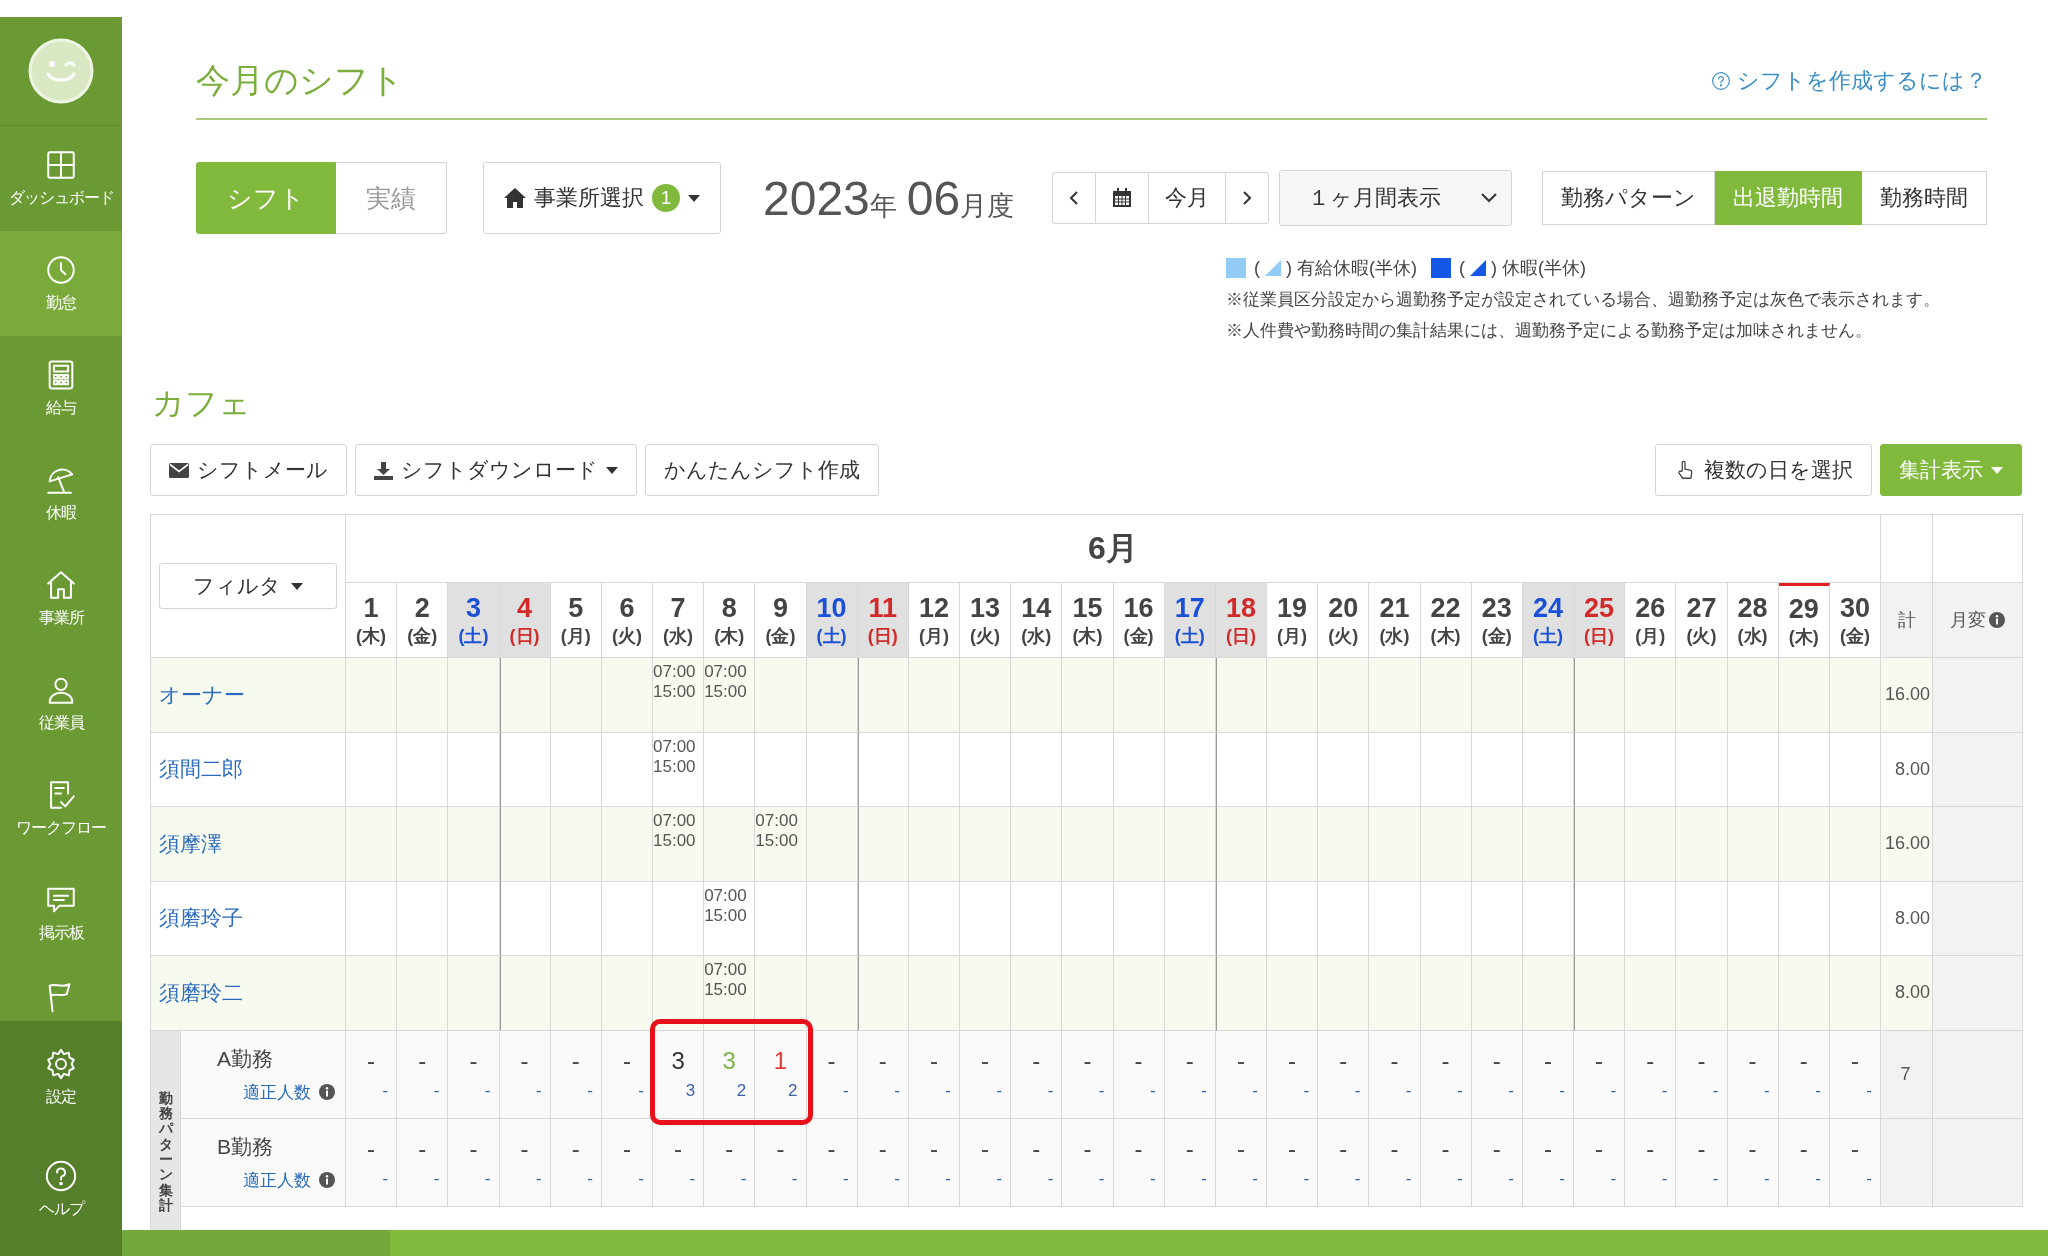  I want to click on today-button: 今月, so click(1188, 198).